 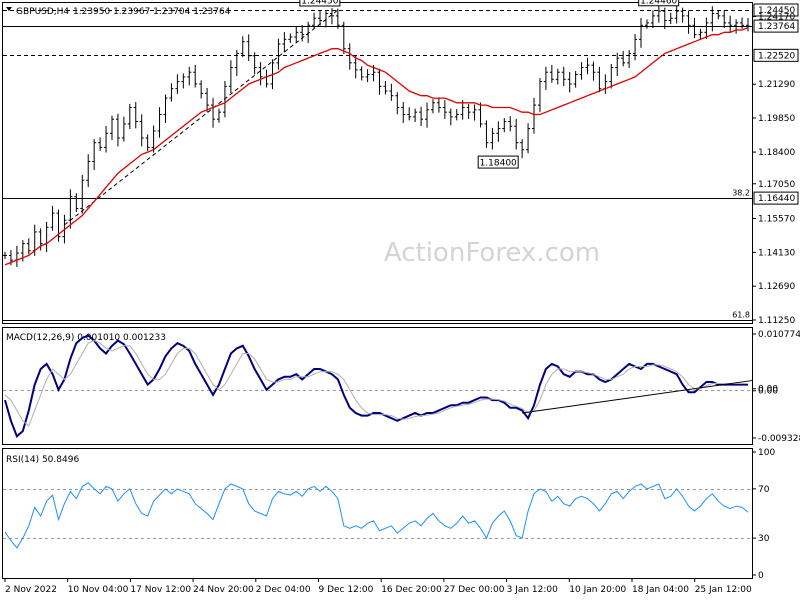 I want to click on macd-y-tick-label: -0.009328, so click(x=779, y=439).